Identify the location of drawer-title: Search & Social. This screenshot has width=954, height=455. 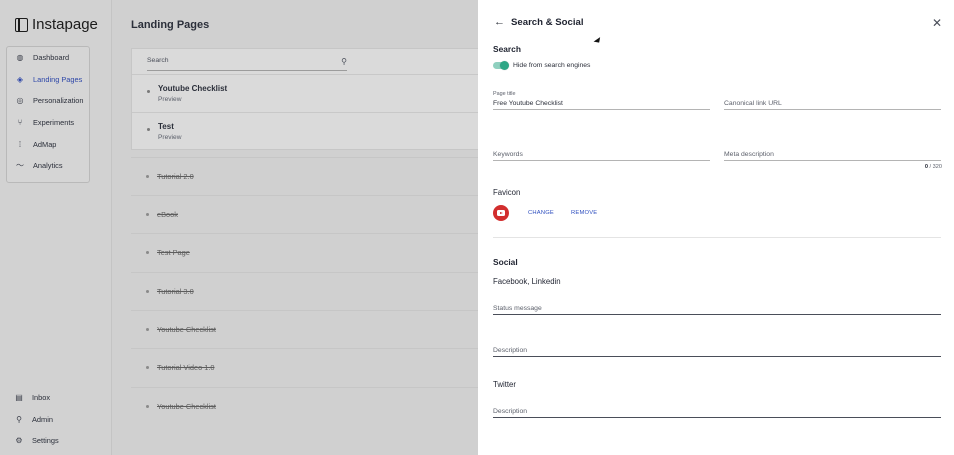
(547, 22).